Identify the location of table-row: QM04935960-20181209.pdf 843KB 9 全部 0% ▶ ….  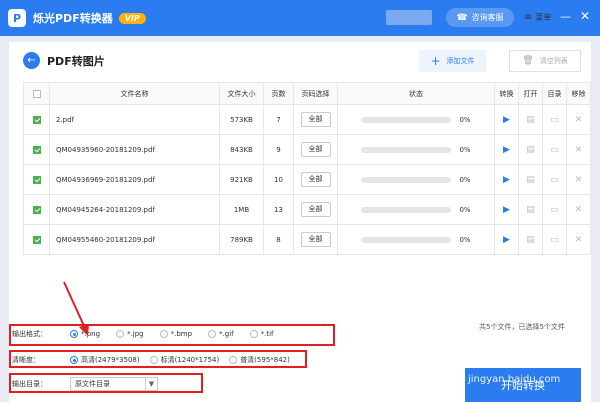
(307, 149).